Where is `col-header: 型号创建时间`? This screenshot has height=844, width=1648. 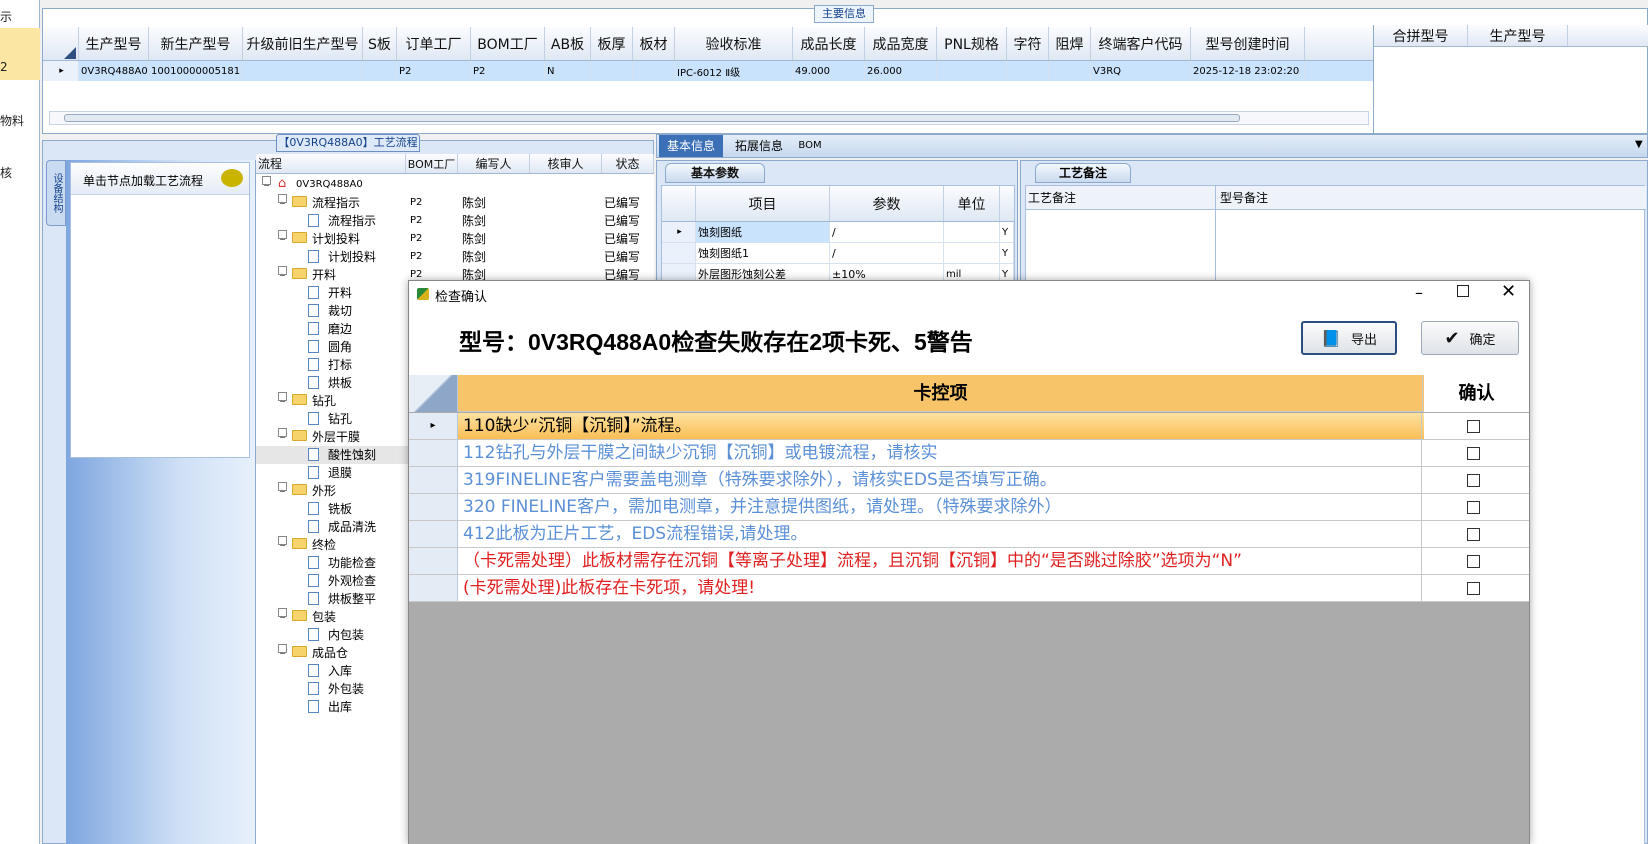 col-header: 型号创建时间 is located at coordinates (1248, 43).